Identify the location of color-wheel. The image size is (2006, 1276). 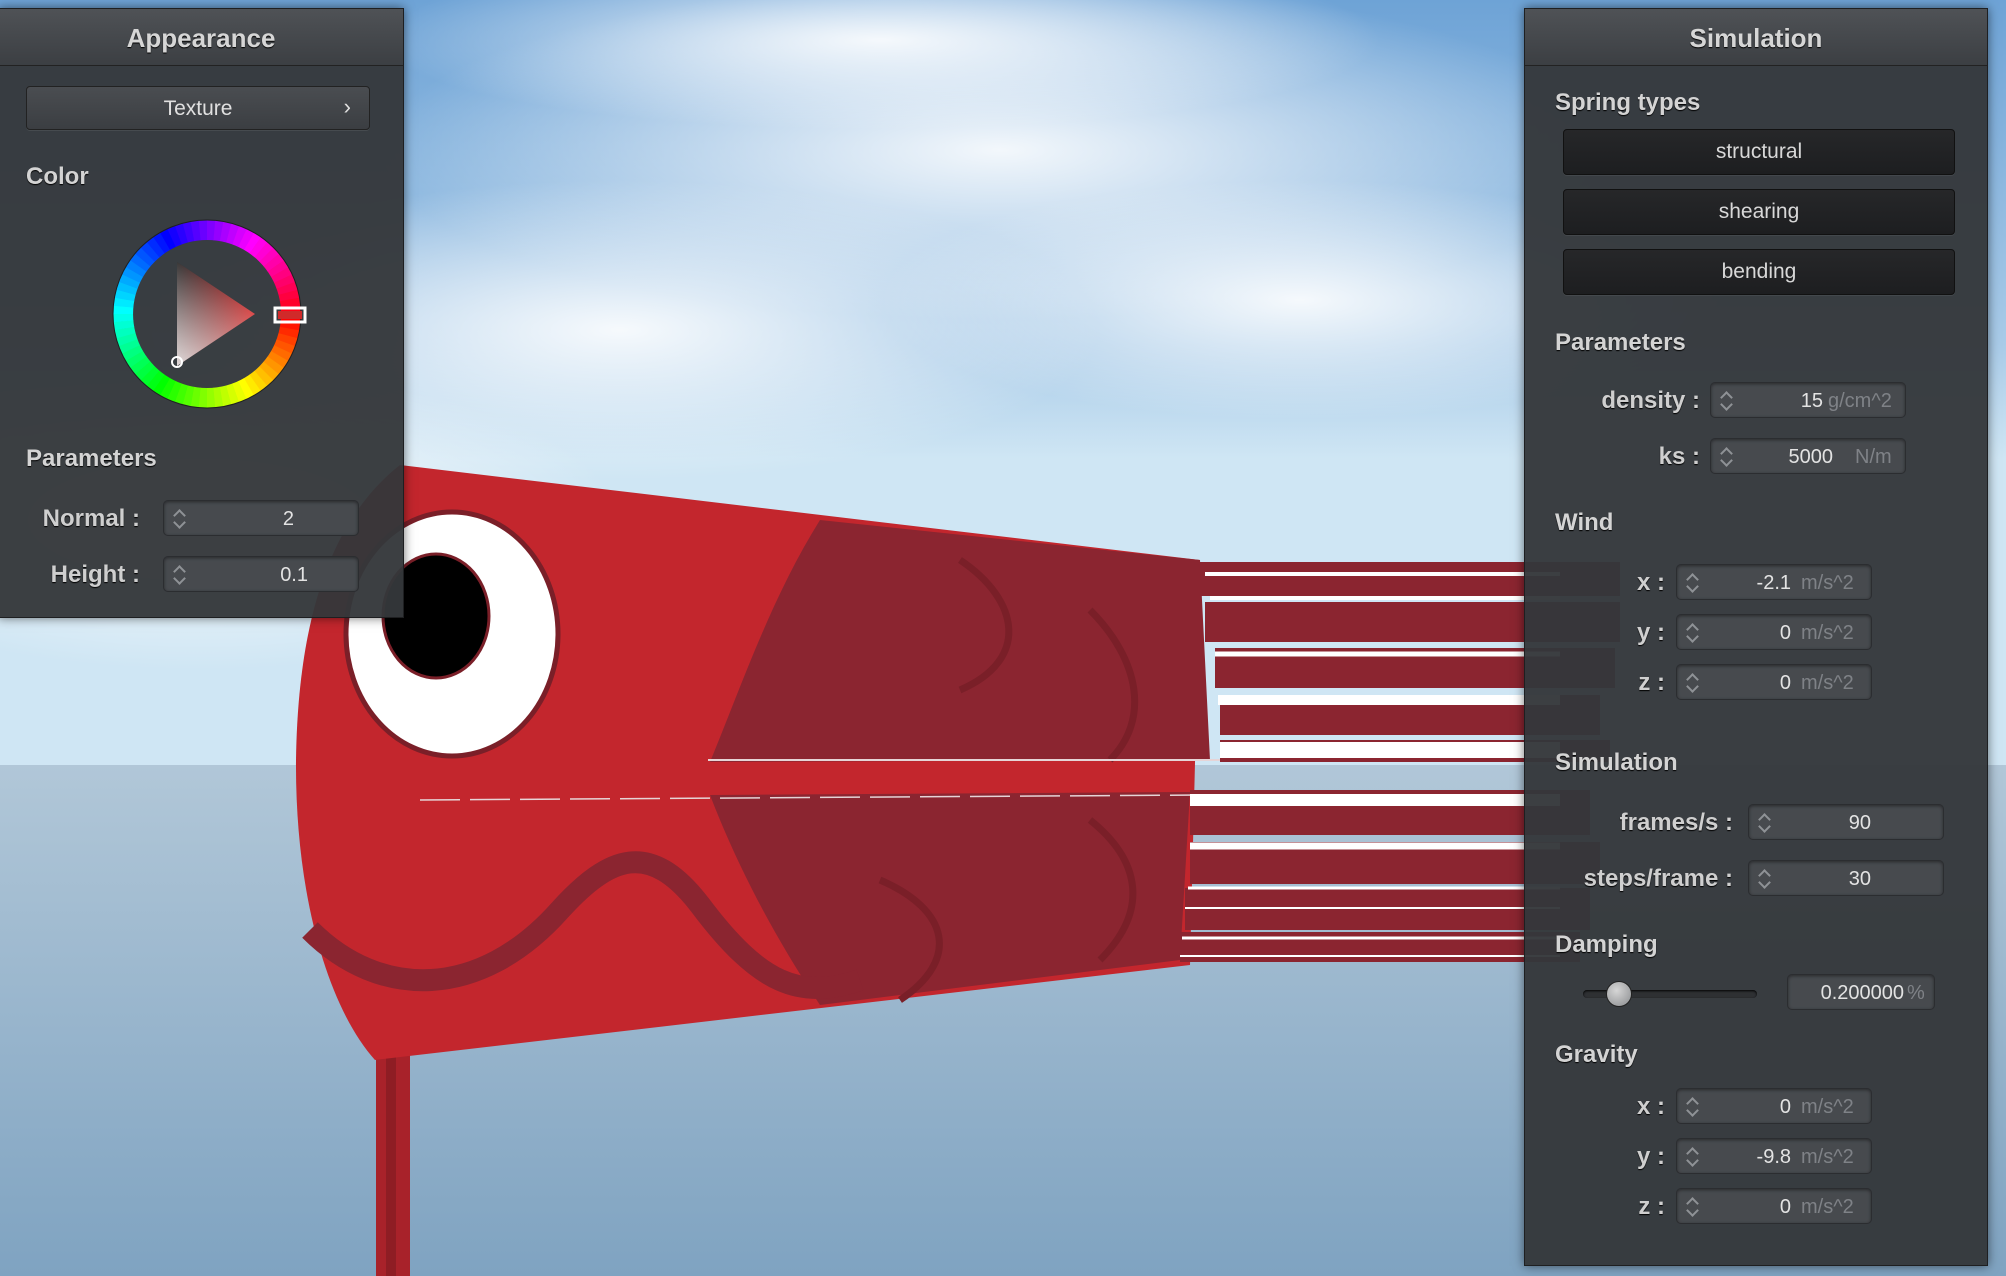
(207, 314).